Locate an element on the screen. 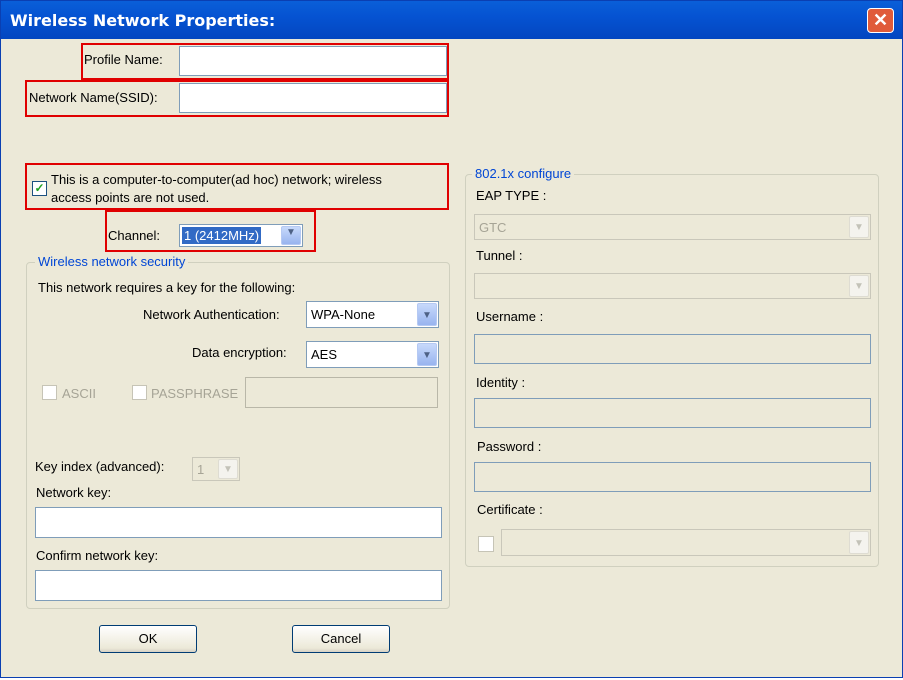  auth-label: Network Authentication: is located at coordinates (211, 314).